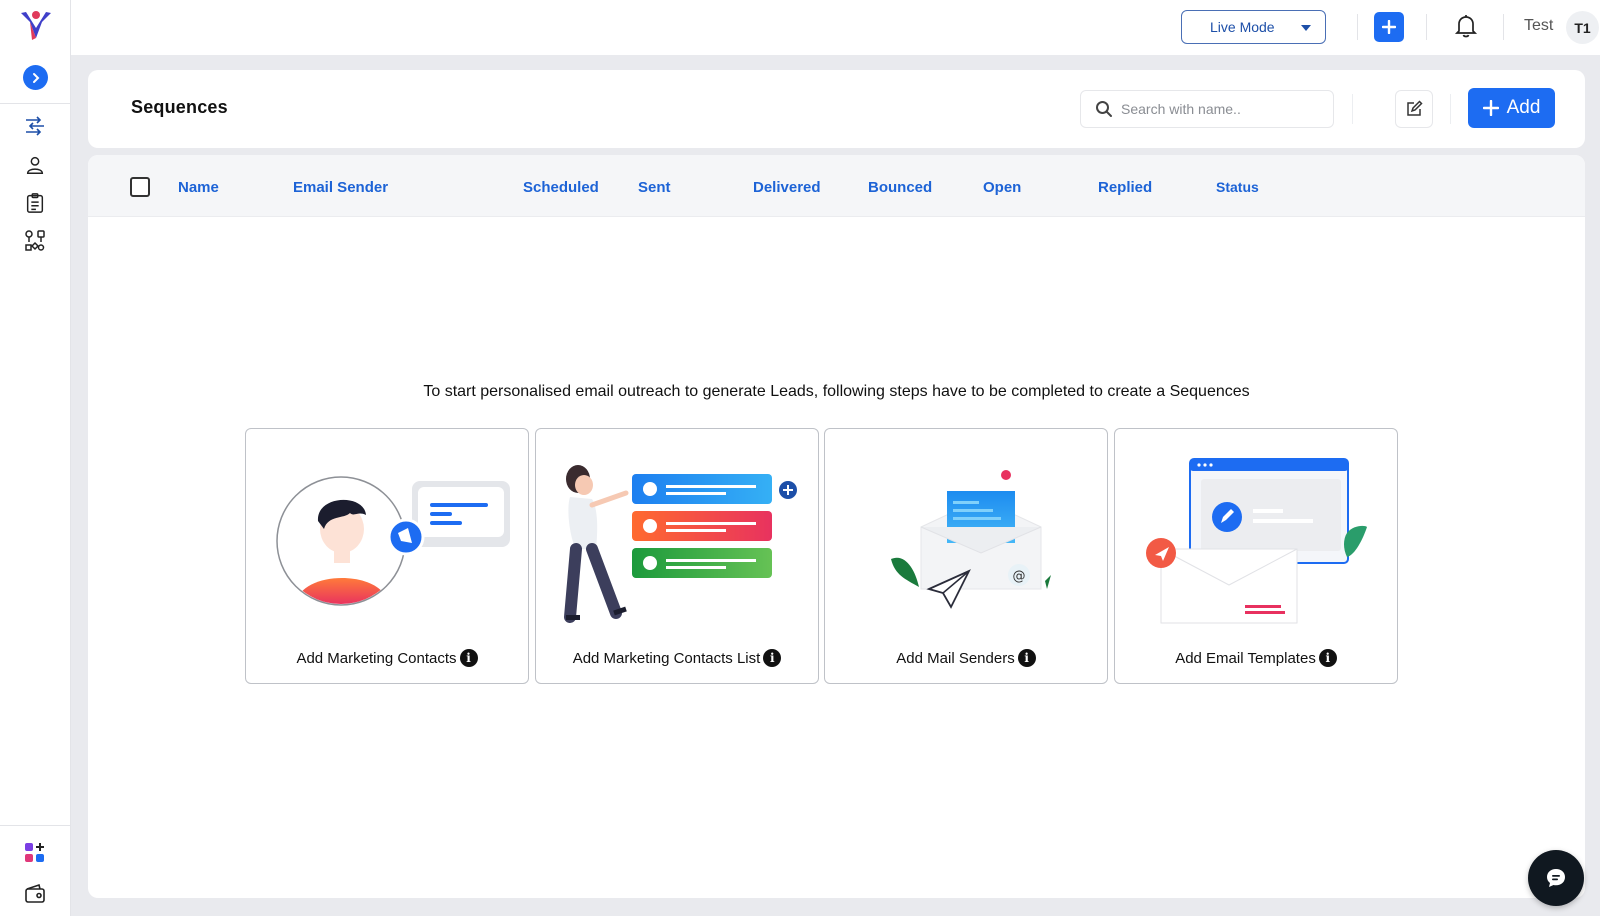 The image size is (1600, 916). What do you see at coordinates (35, 825) in the screenshot?
I see `sidebar-divider-bottom` at bounding box center [35, 825].